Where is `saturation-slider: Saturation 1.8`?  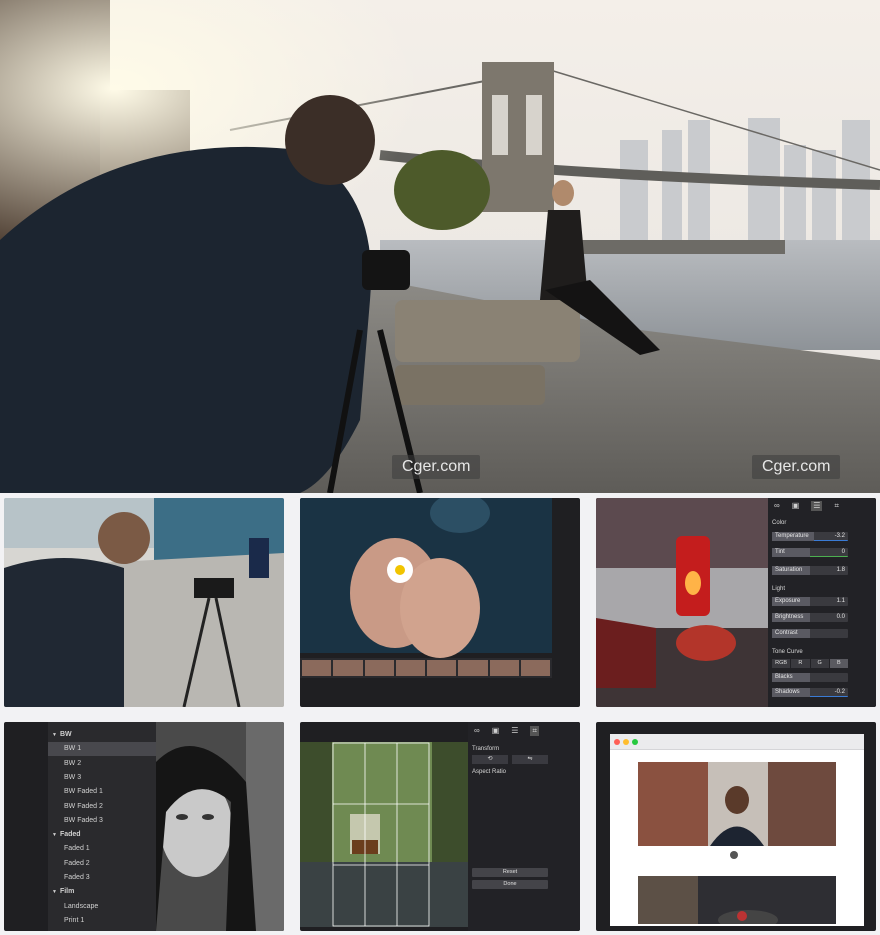 saturation-slider: Saturation 1.8 is located at coordinates (810, 570).